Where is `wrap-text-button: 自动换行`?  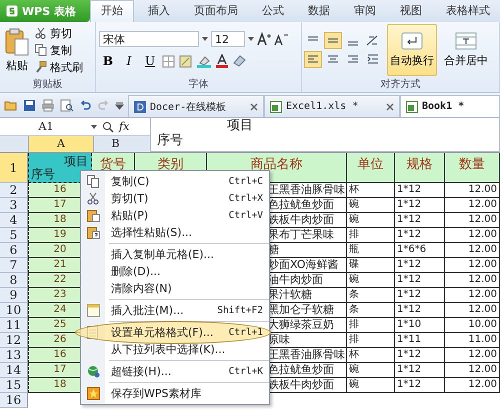 wrap-text-button: 自动换行 is located at coordinates (412, 50).